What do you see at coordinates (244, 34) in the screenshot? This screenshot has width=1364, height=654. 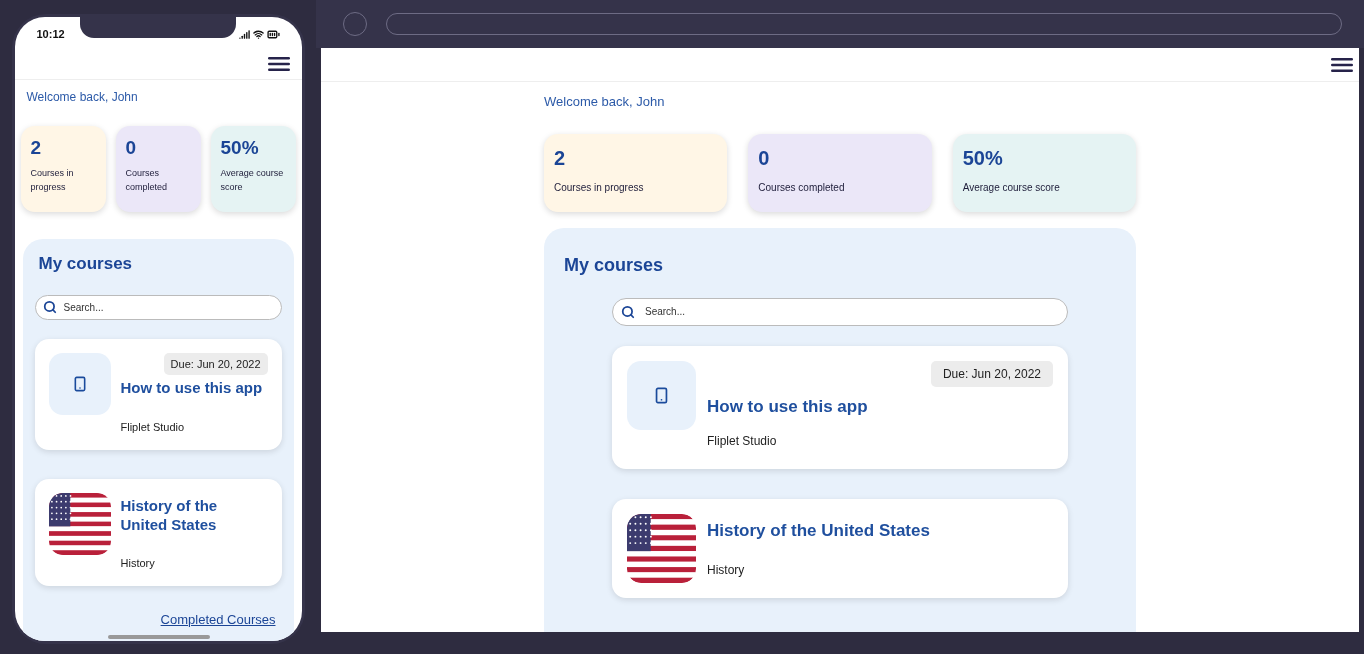 I see `signal-icon` at bounding box center [244, 34].